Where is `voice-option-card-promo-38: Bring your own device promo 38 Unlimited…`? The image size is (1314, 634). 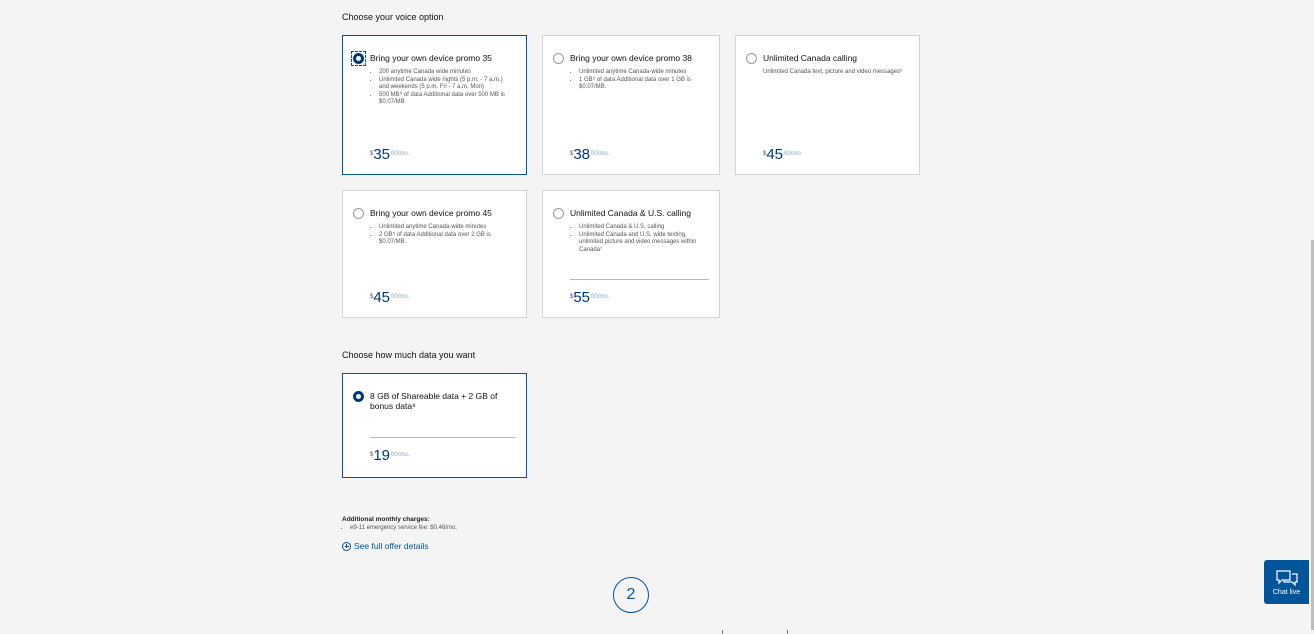
voice-option-card-promo-38: Bring your own device promo 38 Unlimited… is located at coordinates (631, 105).